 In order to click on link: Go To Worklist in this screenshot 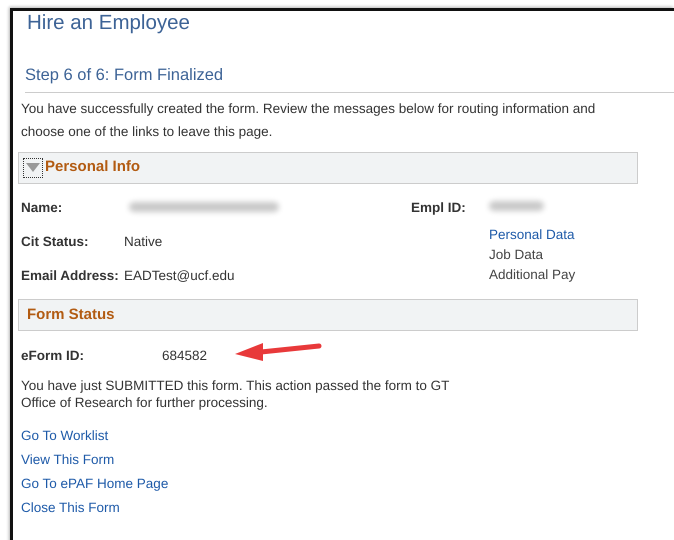, I will do `click(64, 436)`.